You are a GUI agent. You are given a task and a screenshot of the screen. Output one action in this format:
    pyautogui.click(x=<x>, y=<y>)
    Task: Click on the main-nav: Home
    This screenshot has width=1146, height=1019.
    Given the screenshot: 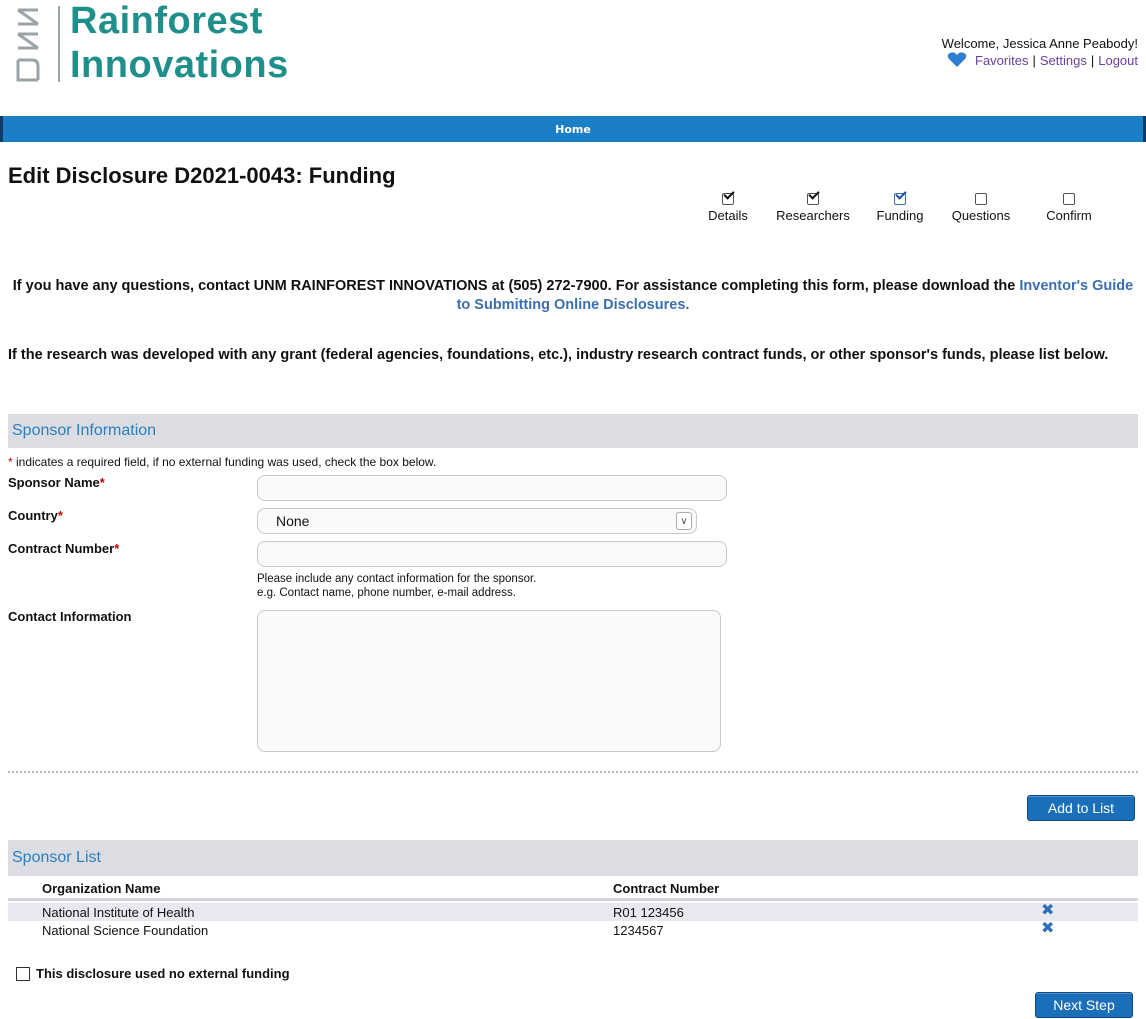 What is the action you would take?
    pyautogui.click(x=573, y=129)
    